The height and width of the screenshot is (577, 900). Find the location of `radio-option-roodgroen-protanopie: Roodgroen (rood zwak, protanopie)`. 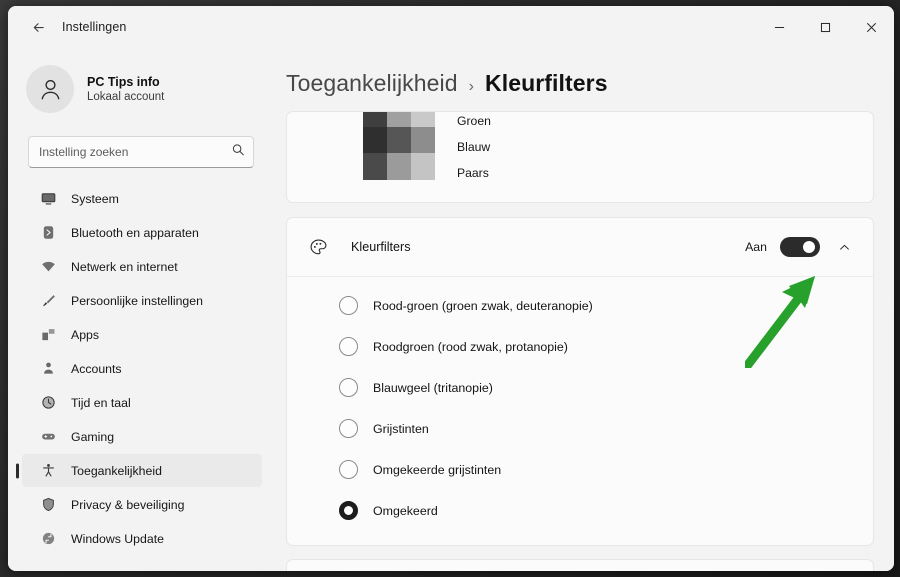

radio-option-roodgroen-protanopie: Roodgroen (rood zwak, protanopie) is located at coordinates (580, 346).